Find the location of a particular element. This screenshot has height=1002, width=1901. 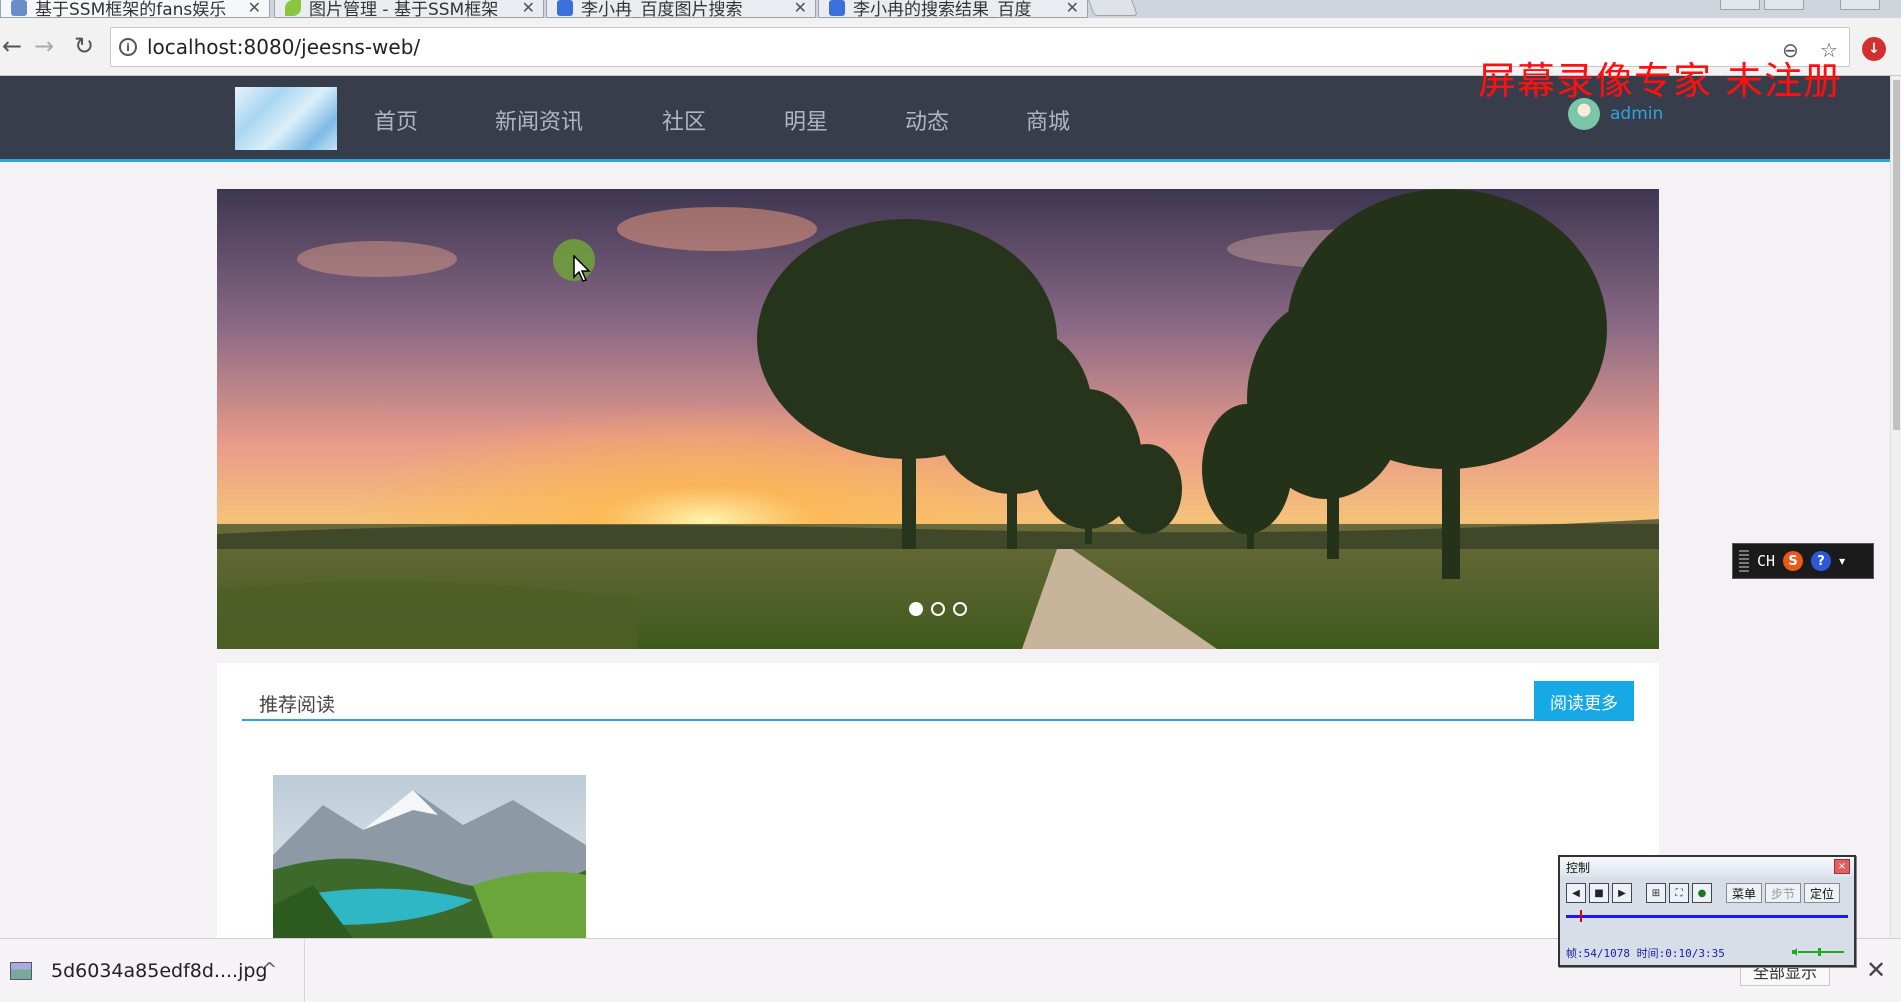

ime-toolbar: CH S ? ▾ is located at coordinates (1803, 561).